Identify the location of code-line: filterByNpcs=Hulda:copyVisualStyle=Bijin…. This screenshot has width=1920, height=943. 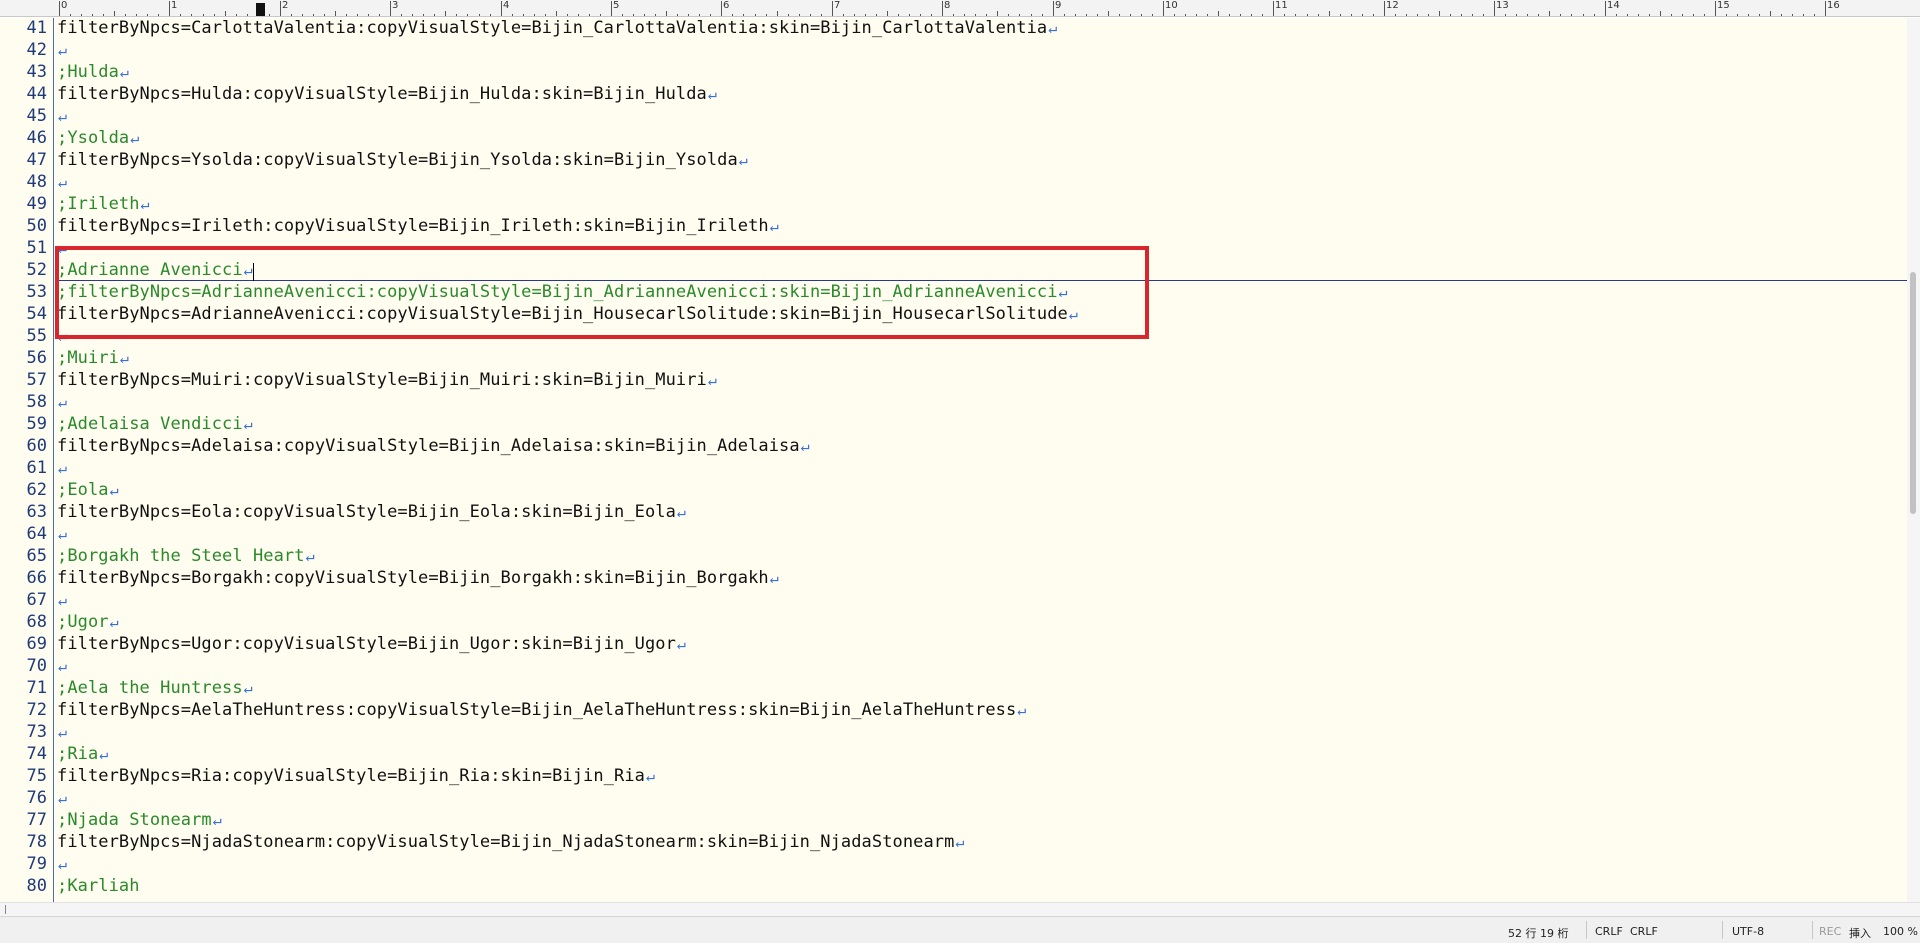
(387, 94).